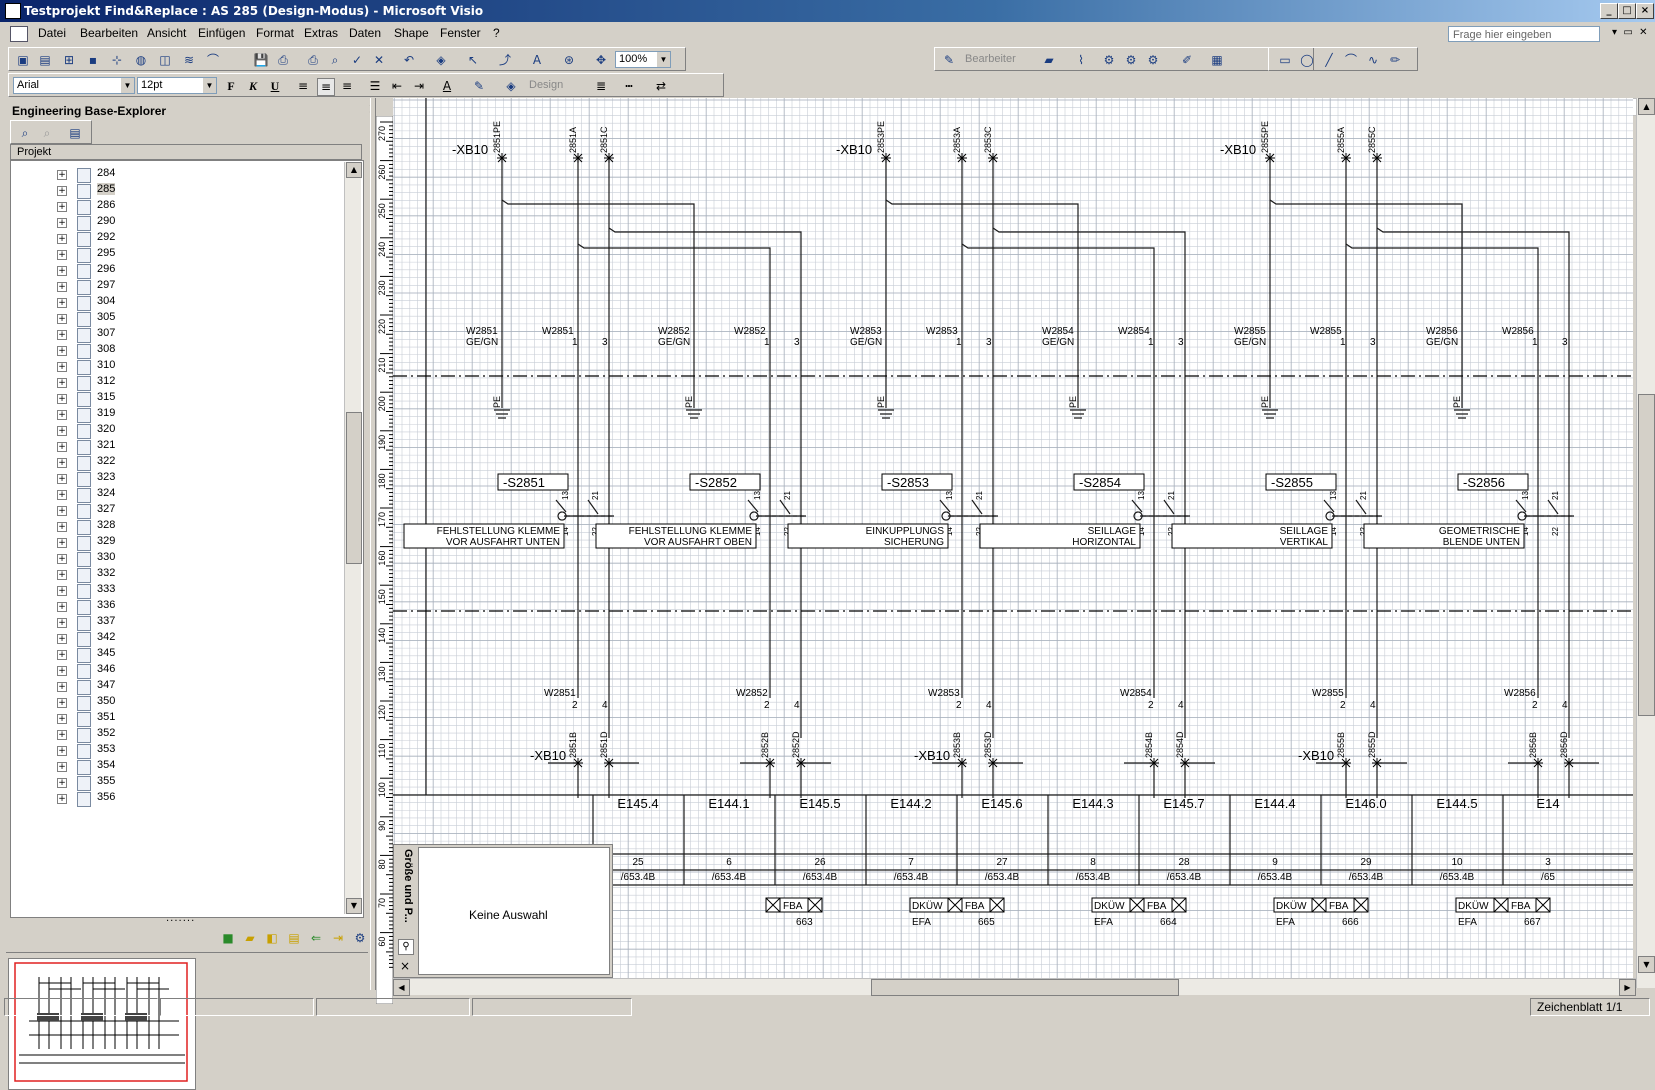  Describe the element at coordinates (379, 60) in the screenshot. I see `delete-icon: ✕` at that location.